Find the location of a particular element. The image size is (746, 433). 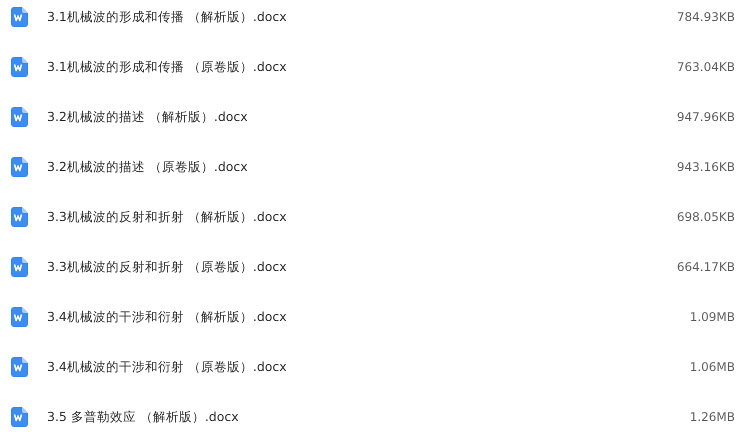

file-name: 3.4机械波的干涉和衍射 （原卷版）.docx is located at coordinates (368, 367).